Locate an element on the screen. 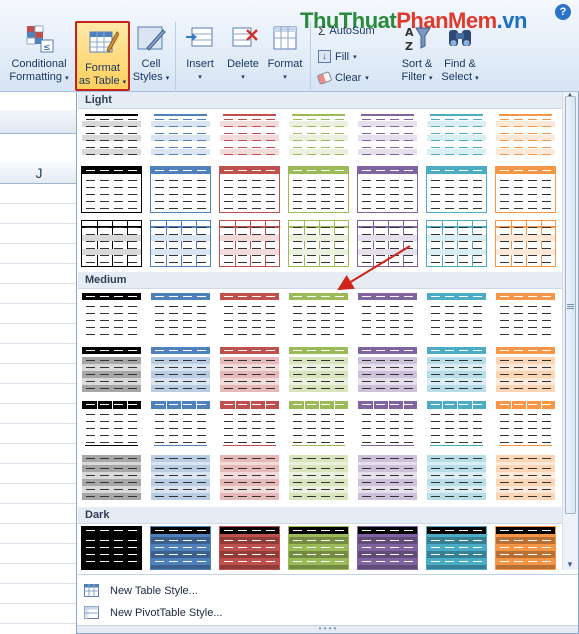  svg-text: Z is located at coordinates (409, 46).